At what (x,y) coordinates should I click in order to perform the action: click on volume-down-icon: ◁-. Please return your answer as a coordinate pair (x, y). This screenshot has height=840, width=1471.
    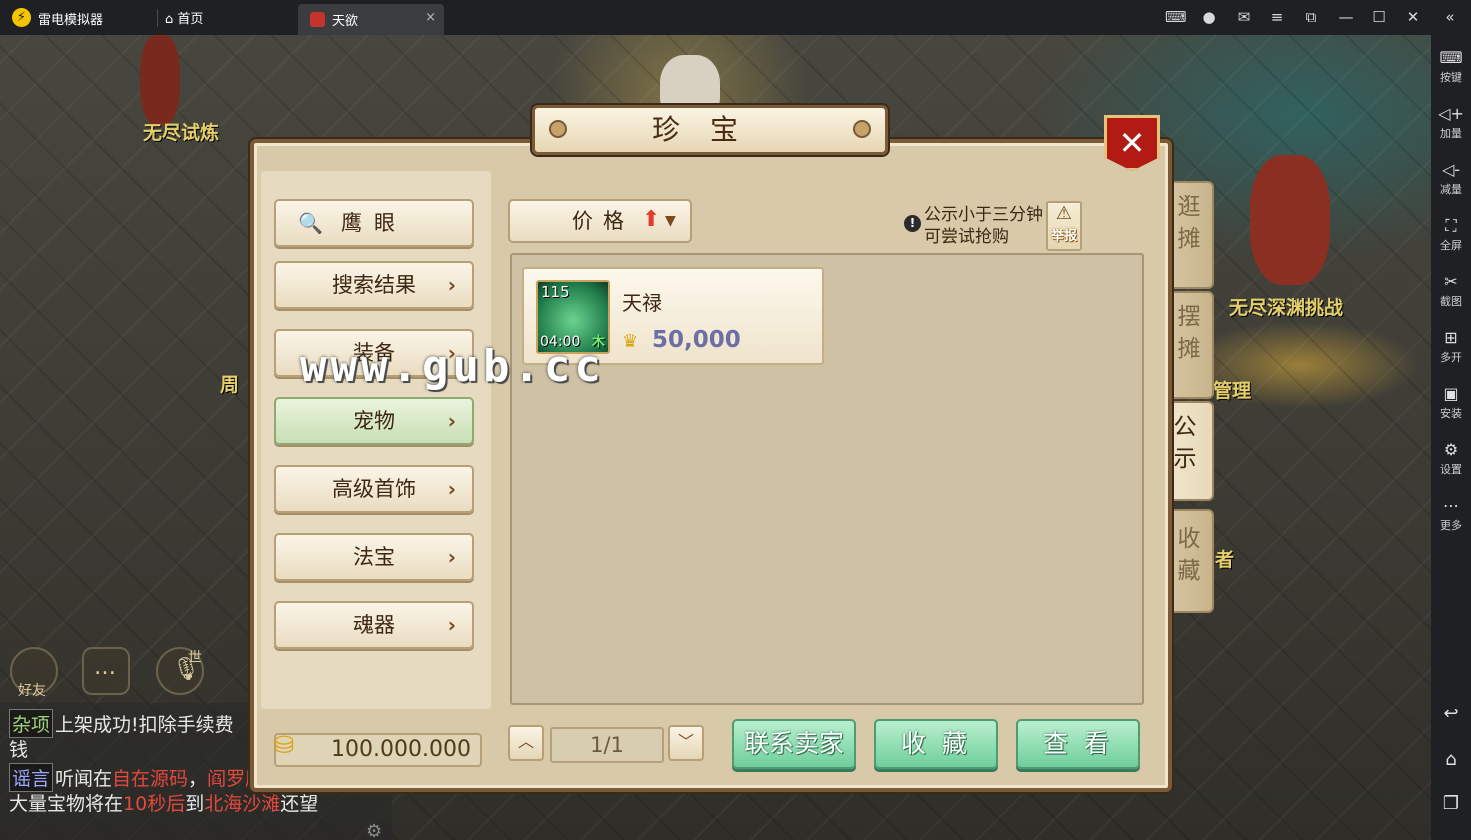
    Looking at the image, I should click on (1451, 169).